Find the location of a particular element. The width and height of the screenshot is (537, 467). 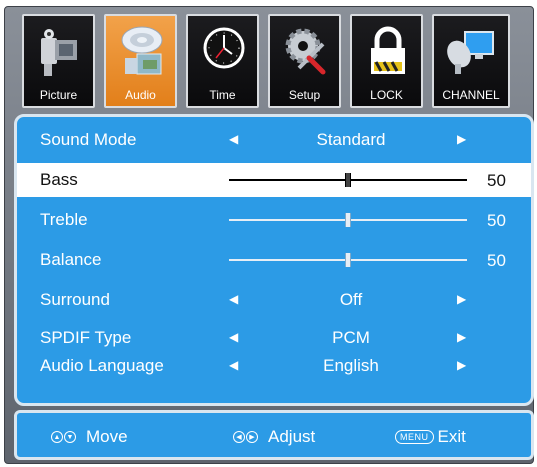

audio-language-label: Audio Language is located at coordinates (102, 365).